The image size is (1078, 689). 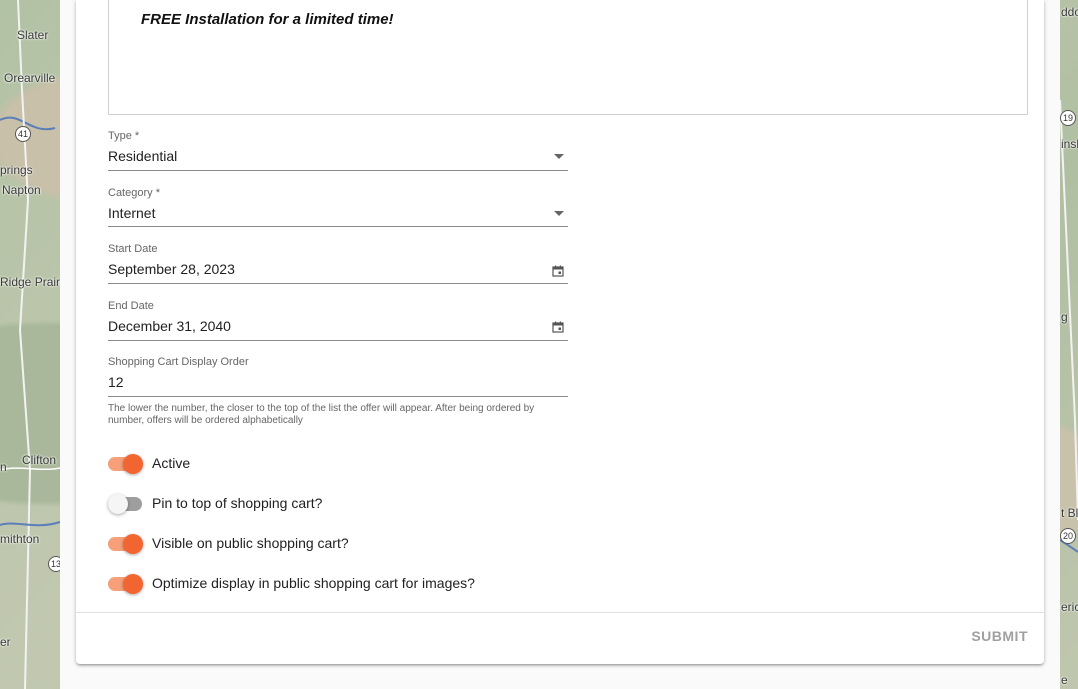 What do you see at coordinates (134, 193) in the screenshot?
I see `category-label: Category *` at bounding box center [134, 193].